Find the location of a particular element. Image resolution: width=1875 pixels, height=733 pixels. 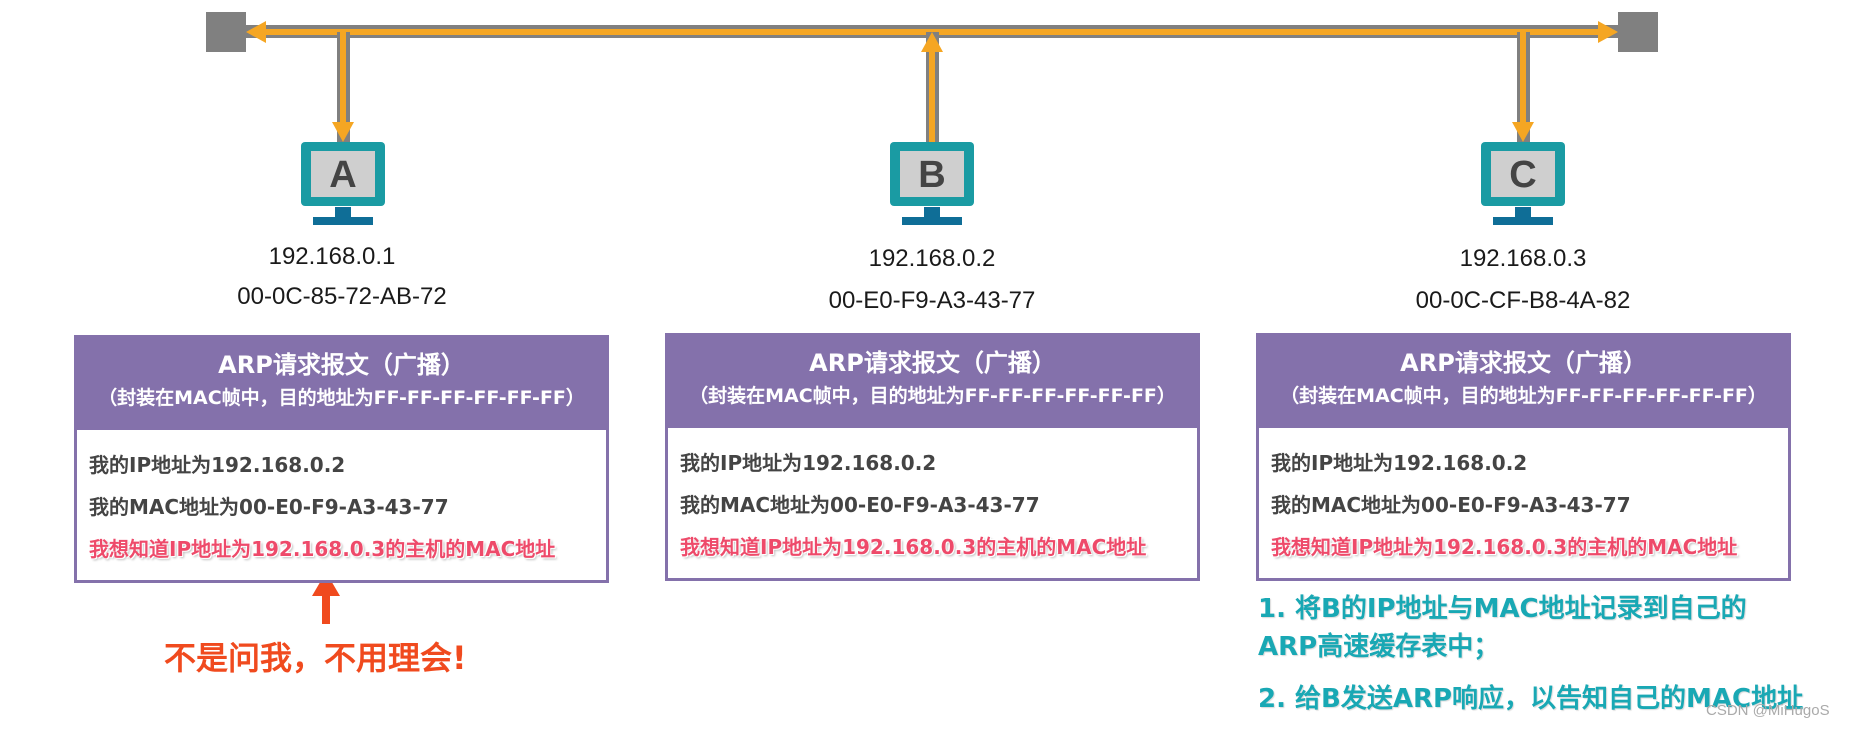

annotation-not-for-me: 不是问我，不用理会! is located at coordinates (315, 658).